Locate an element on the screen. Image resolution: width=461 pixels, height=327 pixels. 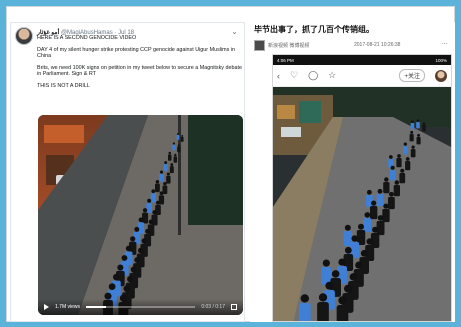
video-time: 0:03 / 0:17 is located at coordinates (213, 307).